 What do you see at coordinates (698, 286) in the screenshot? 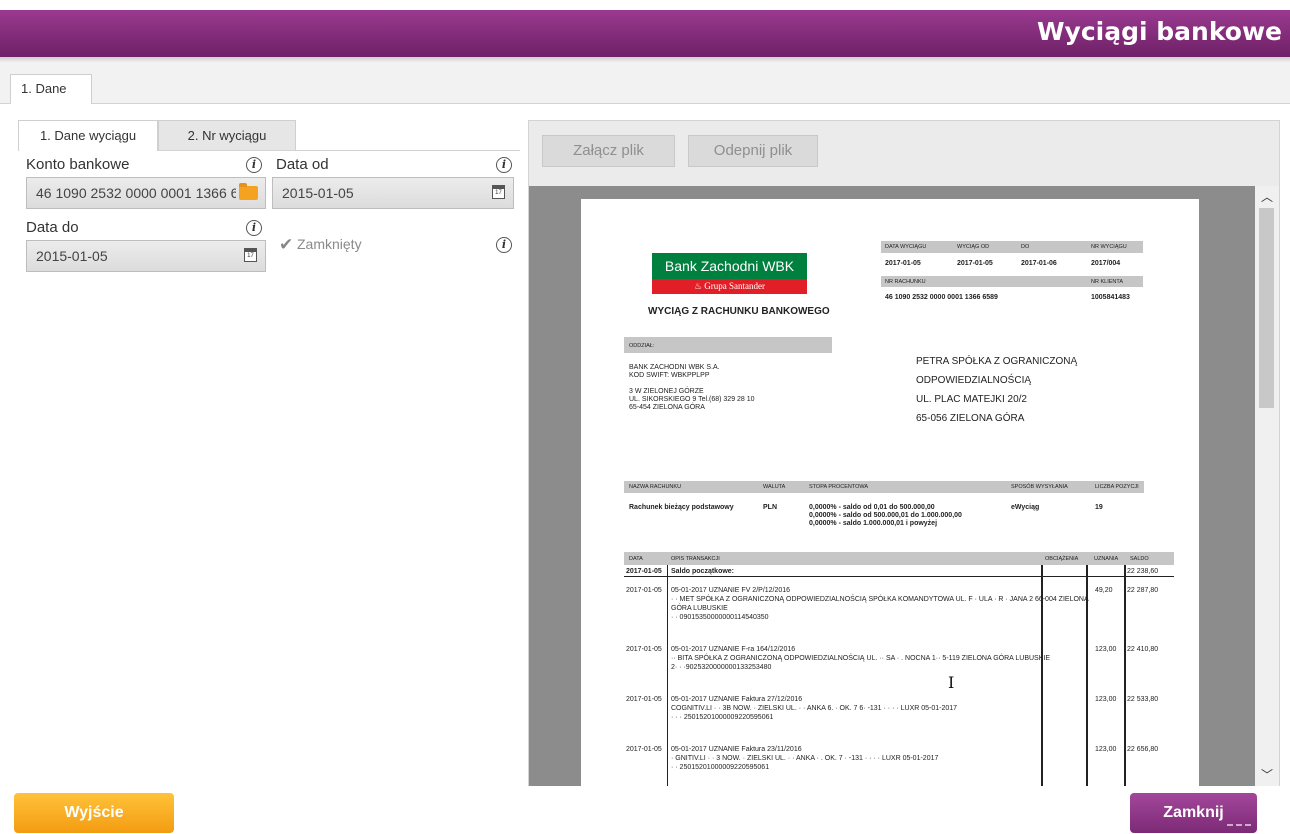
I see `flame-icon: ♨` at bounding box center [698, 286].